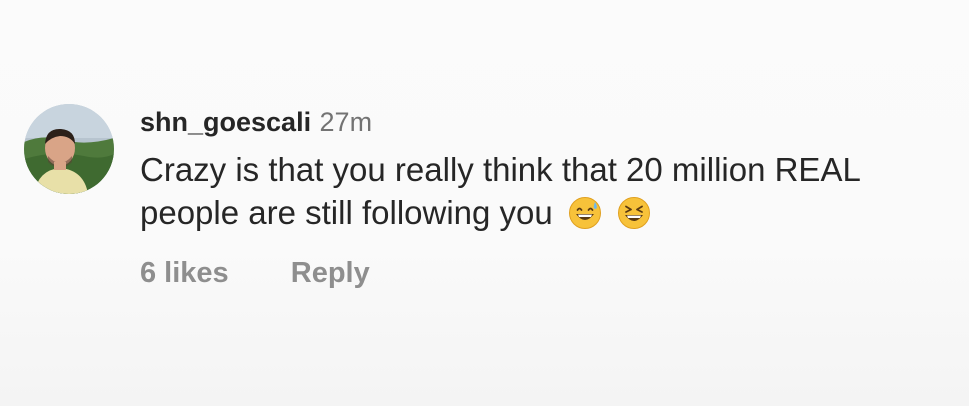 The width and height of the screenshot is (969, 406). I want to click on avatar, so click(69, 149).